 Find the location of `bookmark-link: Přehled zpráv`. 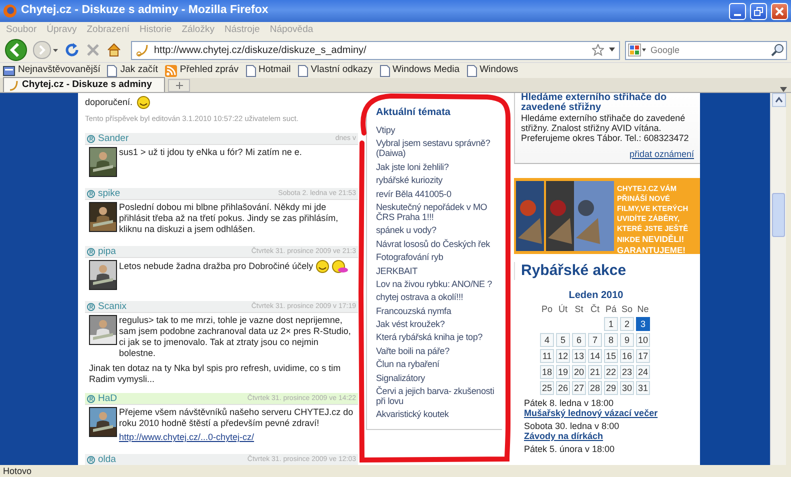

bookmark-link: Přehled zpráv is located at coordinates (201, 70).